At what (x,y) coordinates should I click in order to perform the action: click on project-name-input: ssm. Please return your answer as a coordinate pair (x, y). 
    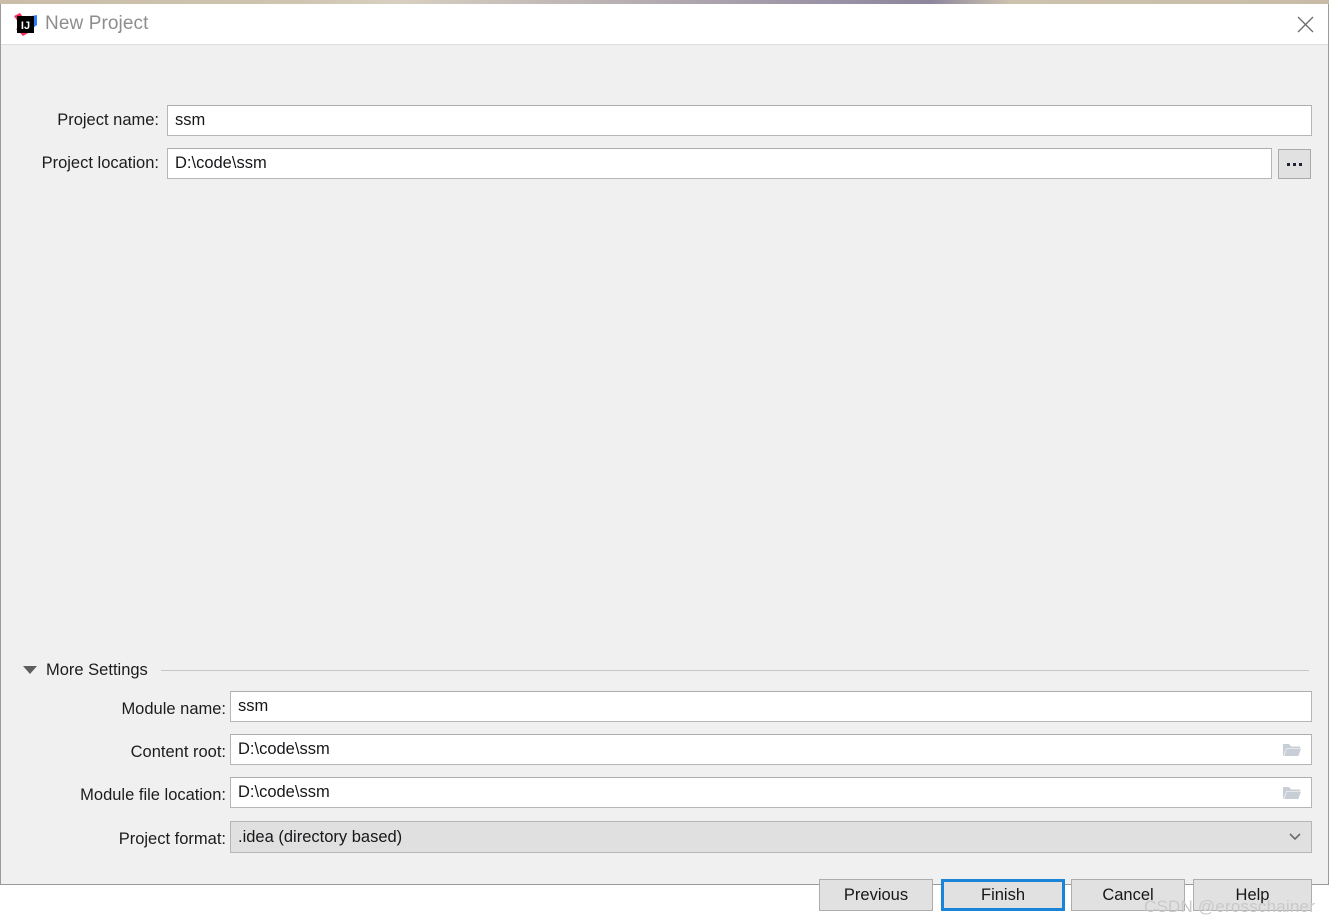
    Looking at the image, I should click on (739, 120).